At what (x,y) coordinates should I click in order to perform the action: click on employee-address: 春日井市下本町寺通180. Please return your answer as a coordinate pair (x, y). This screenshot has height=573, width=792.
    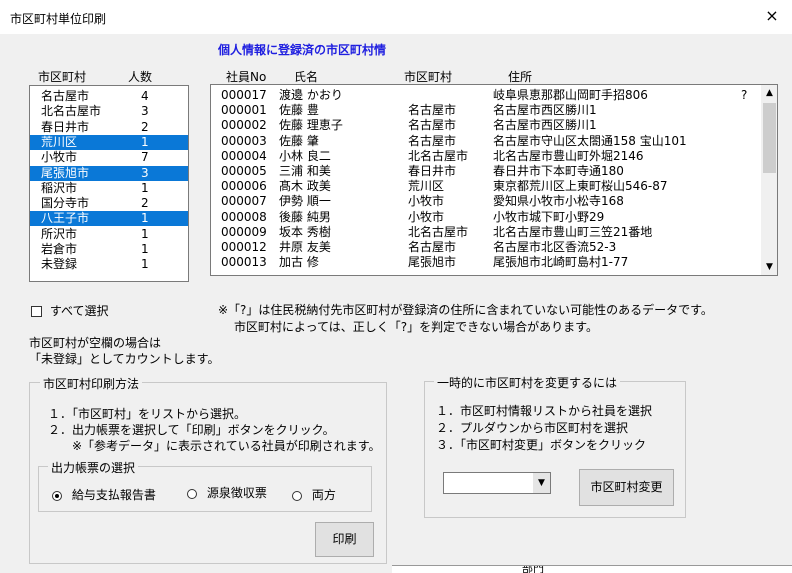
    Looking at the image, I should click on (558, 171).